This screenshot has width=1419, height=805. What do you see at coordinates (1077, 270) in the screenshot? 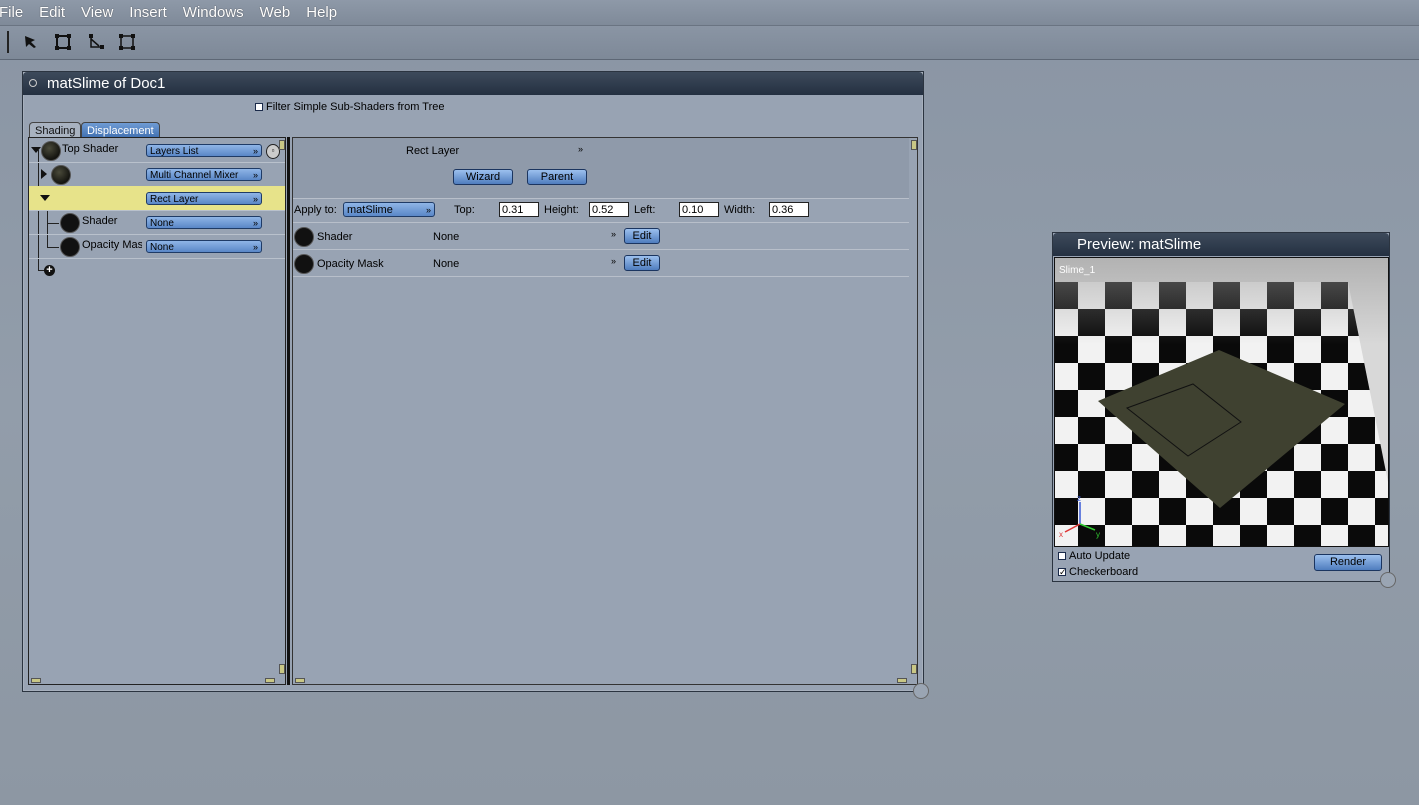
I see `object-label: Slime_1` at bounding box center [1077, 270].